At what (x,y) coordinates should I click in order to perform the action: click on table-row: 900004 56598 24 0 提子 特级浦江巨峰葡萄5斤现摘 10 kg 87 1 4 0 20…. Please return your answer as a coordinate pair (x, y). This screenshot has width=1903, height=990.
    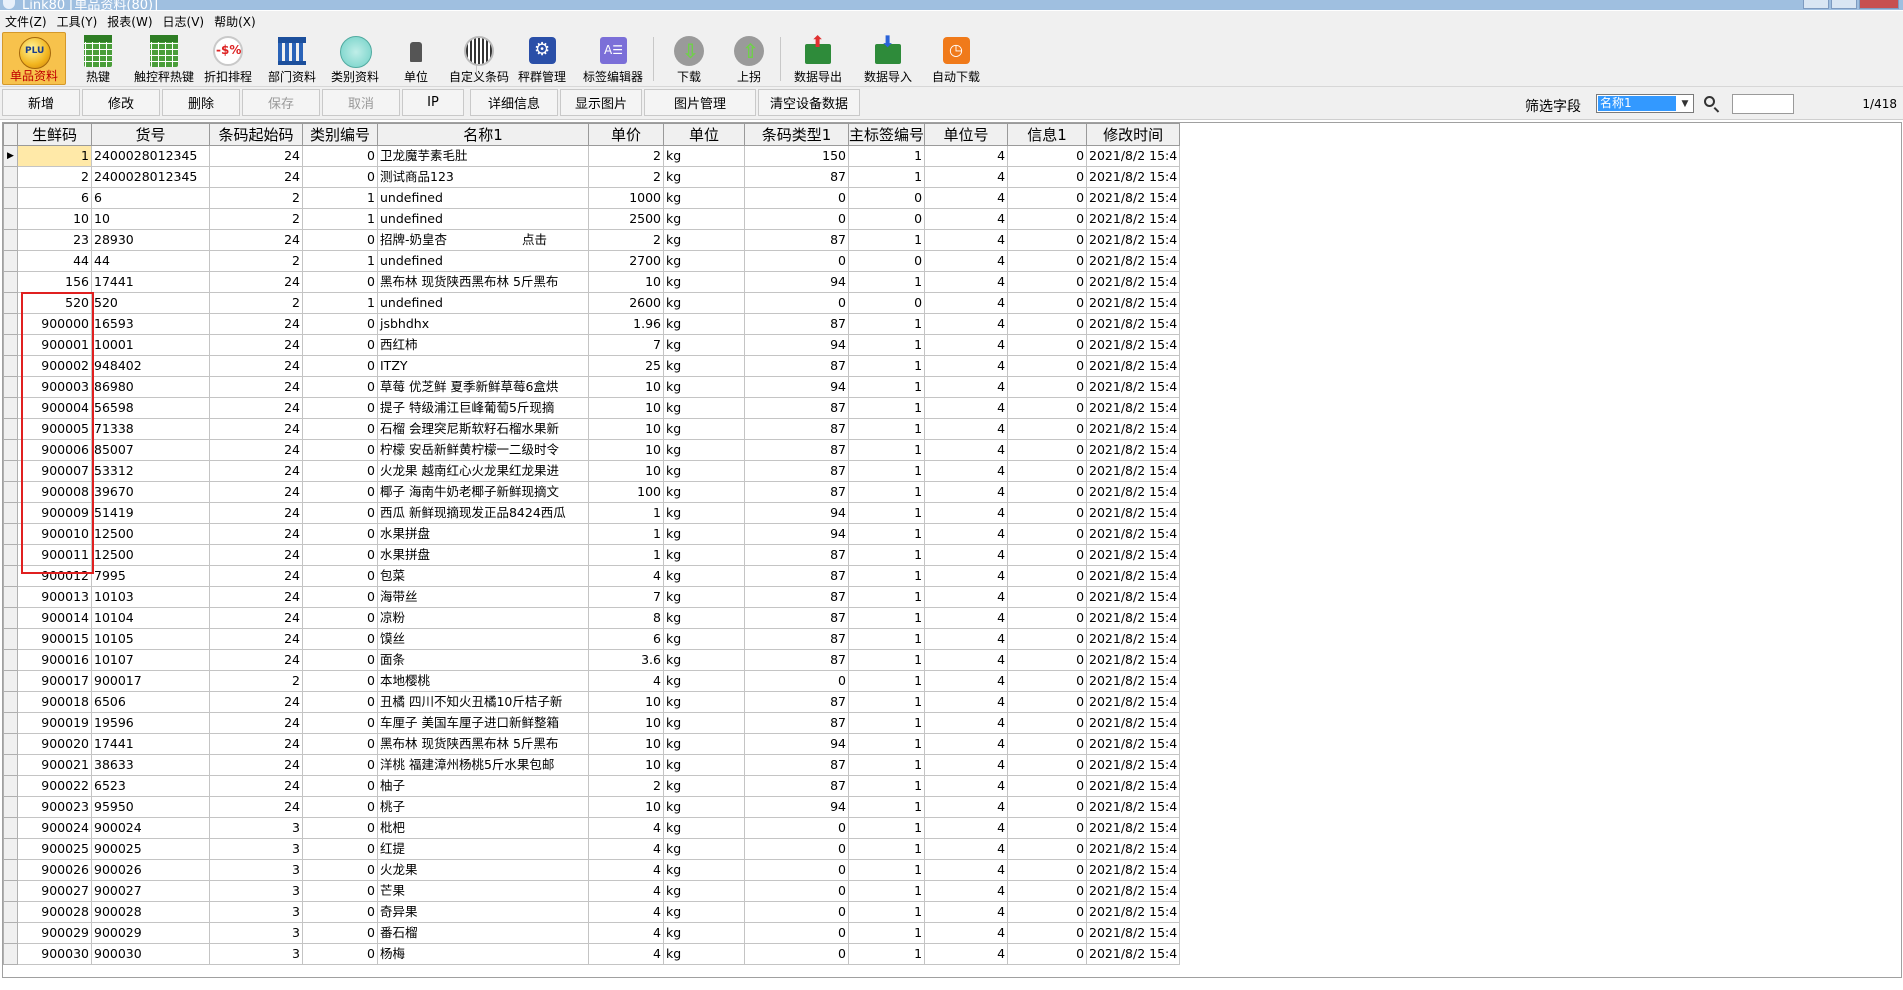
    Looking at the image, I should click on (592, 408).